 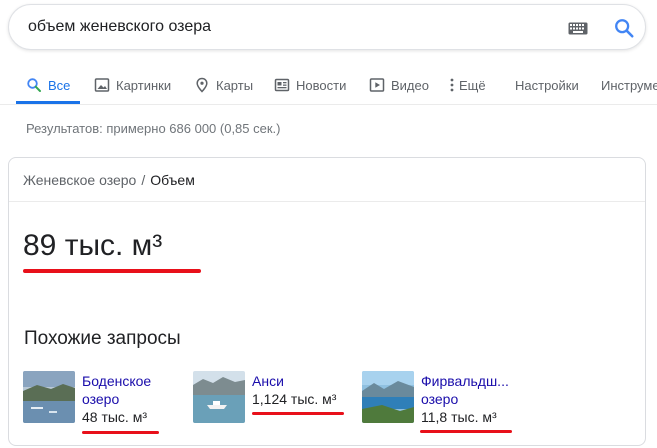 What do you see at coordinates (327, 201) in the screenshot?
I see `card-divider` at bounding box center [327, 201].